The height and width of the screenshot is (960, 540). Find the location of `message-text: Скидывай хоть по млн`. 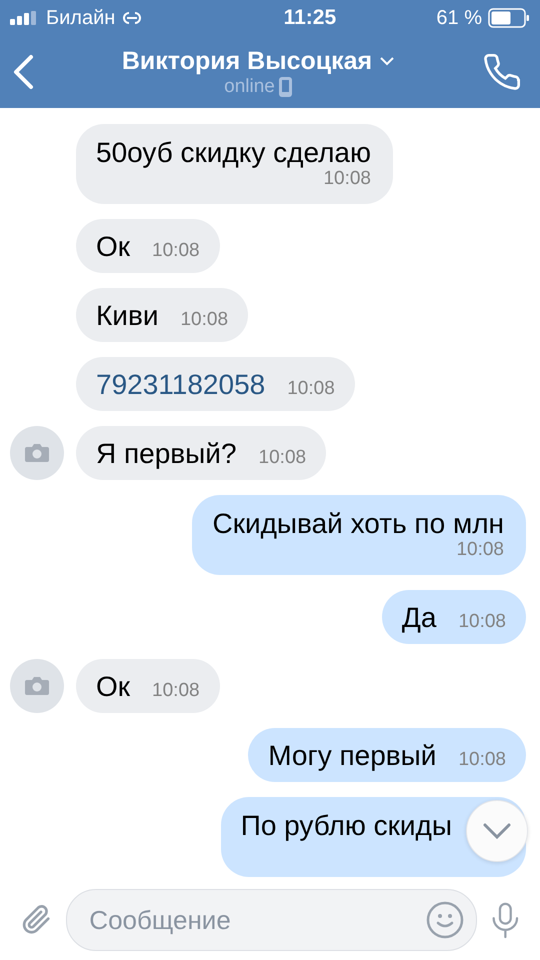

message-text: Скидывай хоть по млн is located at coordinates (358, 524).